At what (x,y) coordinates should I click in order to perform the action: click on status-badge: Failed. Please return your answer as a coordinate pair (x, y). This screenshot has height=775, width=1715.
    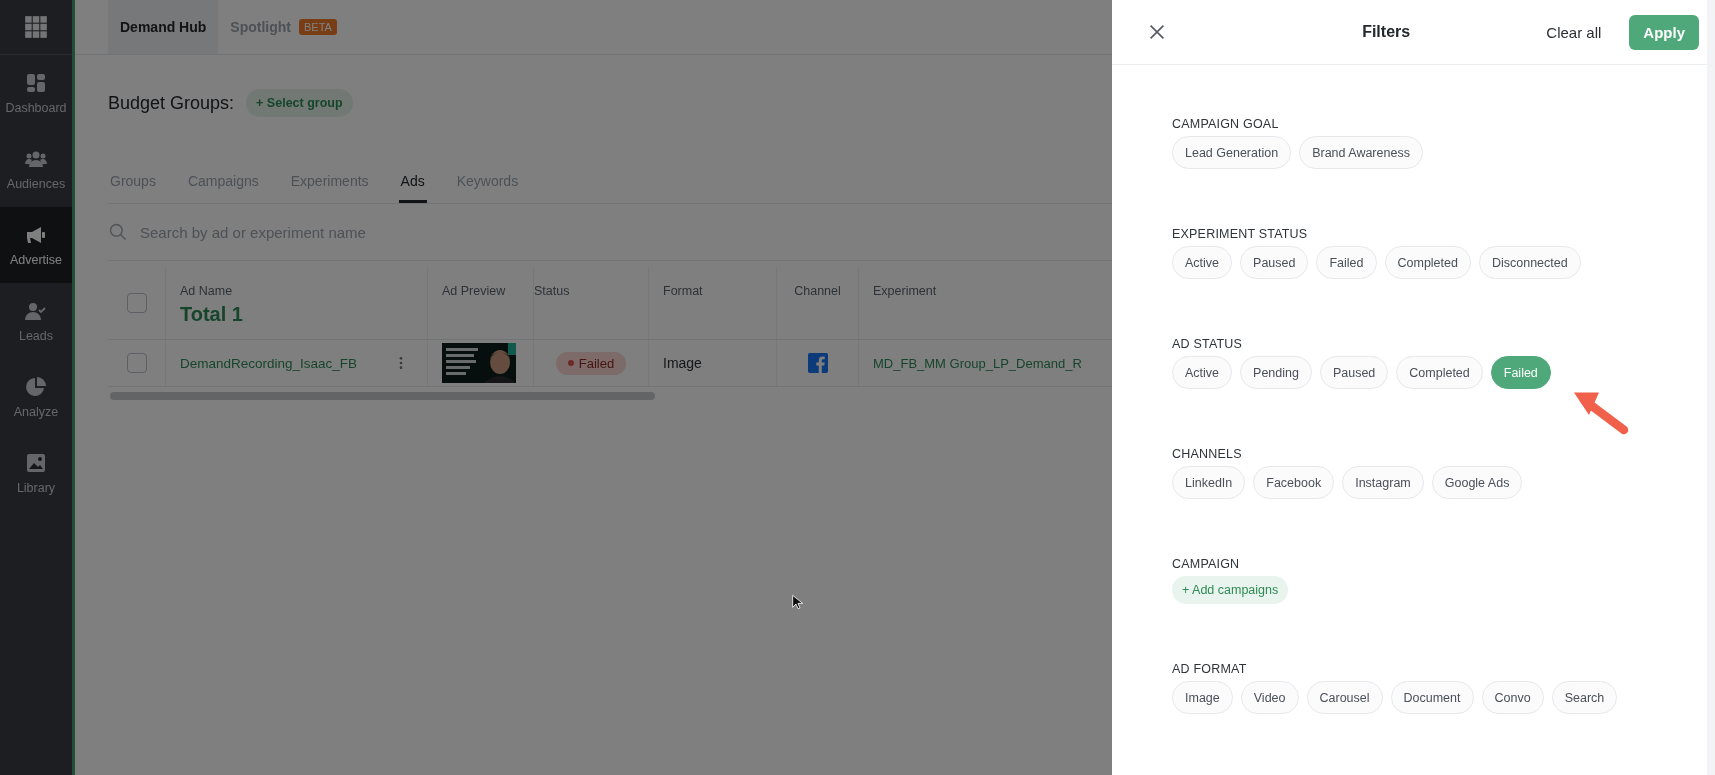
    Looking at the image, I should click on (591, 363).